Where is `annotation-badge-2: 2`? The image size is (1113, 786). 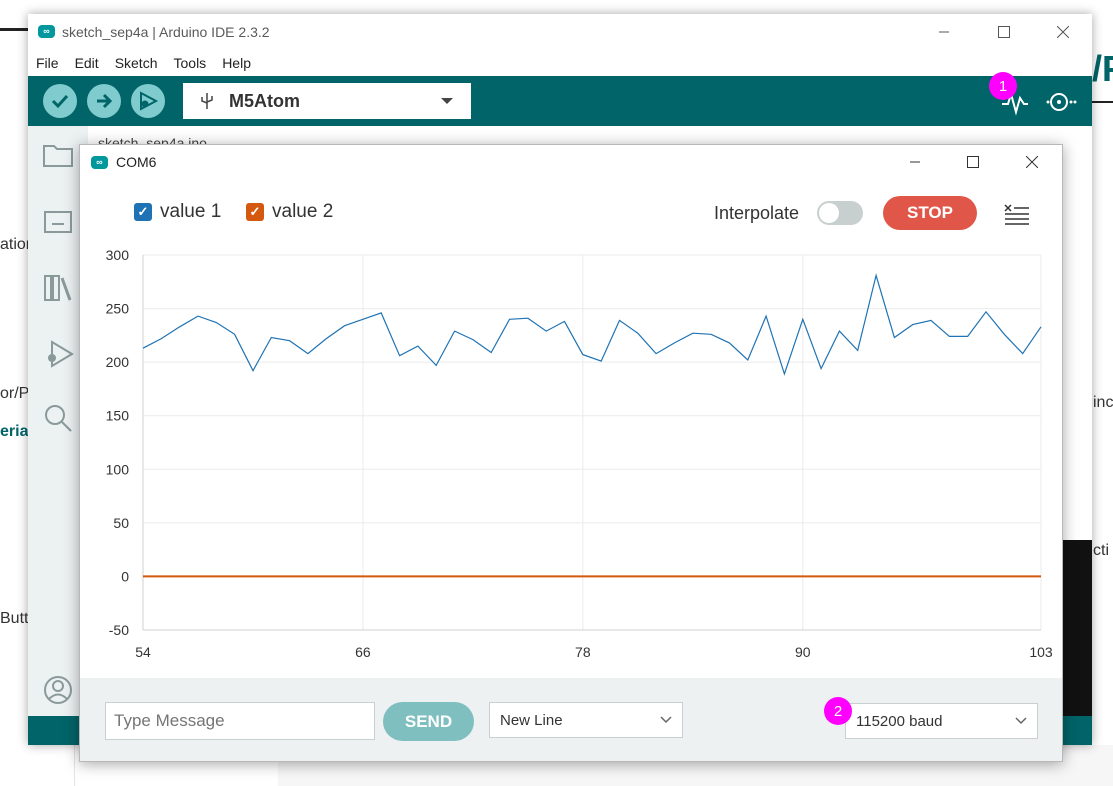 annotation-badge-2: 2 is located at coordinates (838, 711).